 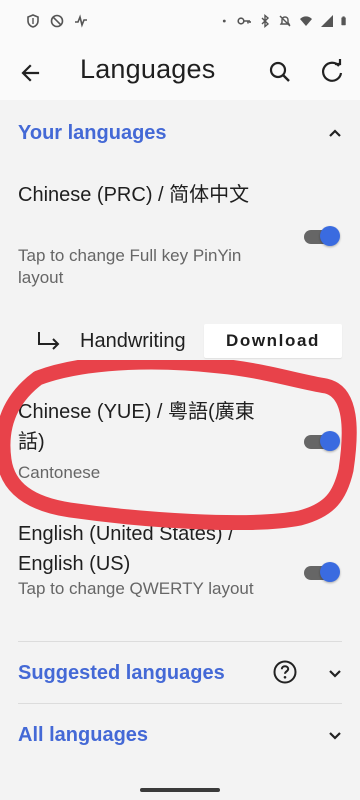 What do you see at coordinates (83, 735) in the screenshot?
I see `section-title: All languages` at bounding box center [83, 735].